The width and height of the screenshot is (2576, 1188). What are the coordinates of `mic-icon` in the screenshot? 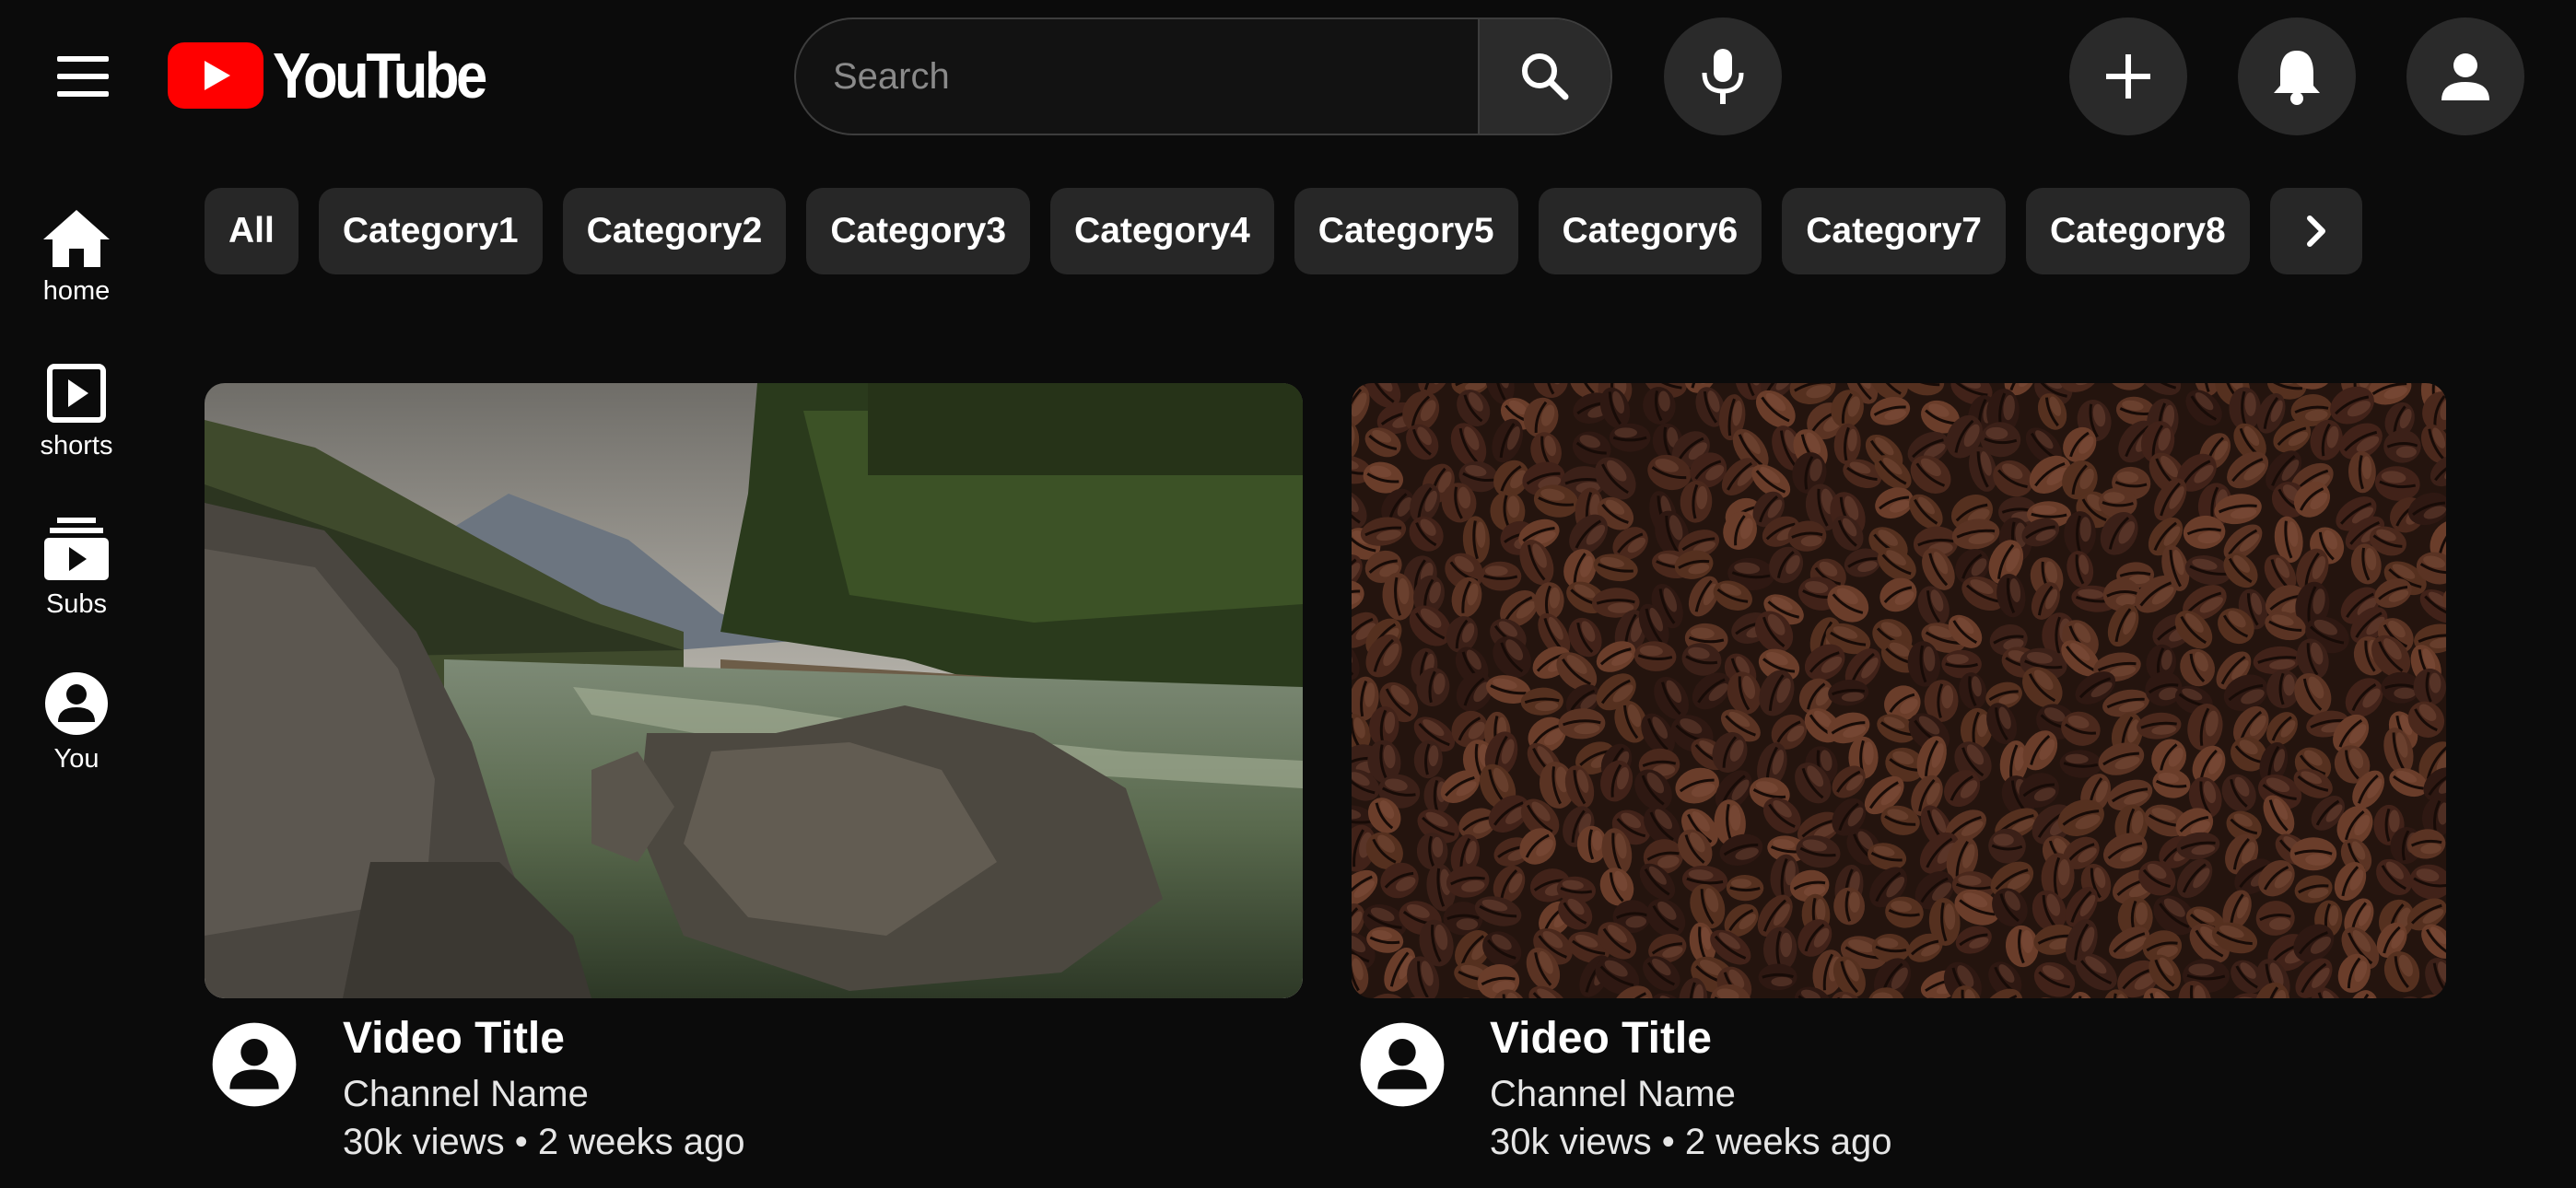 It's located at (1723, 76).